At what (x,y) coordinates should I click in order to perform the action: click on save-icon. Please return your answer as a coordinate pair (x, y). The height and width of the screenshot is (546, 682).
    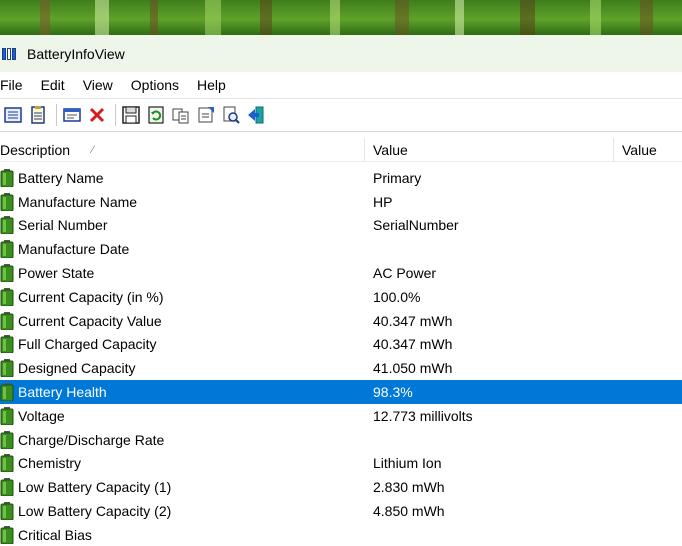
    Looking at the image, I should click on (131, 115).